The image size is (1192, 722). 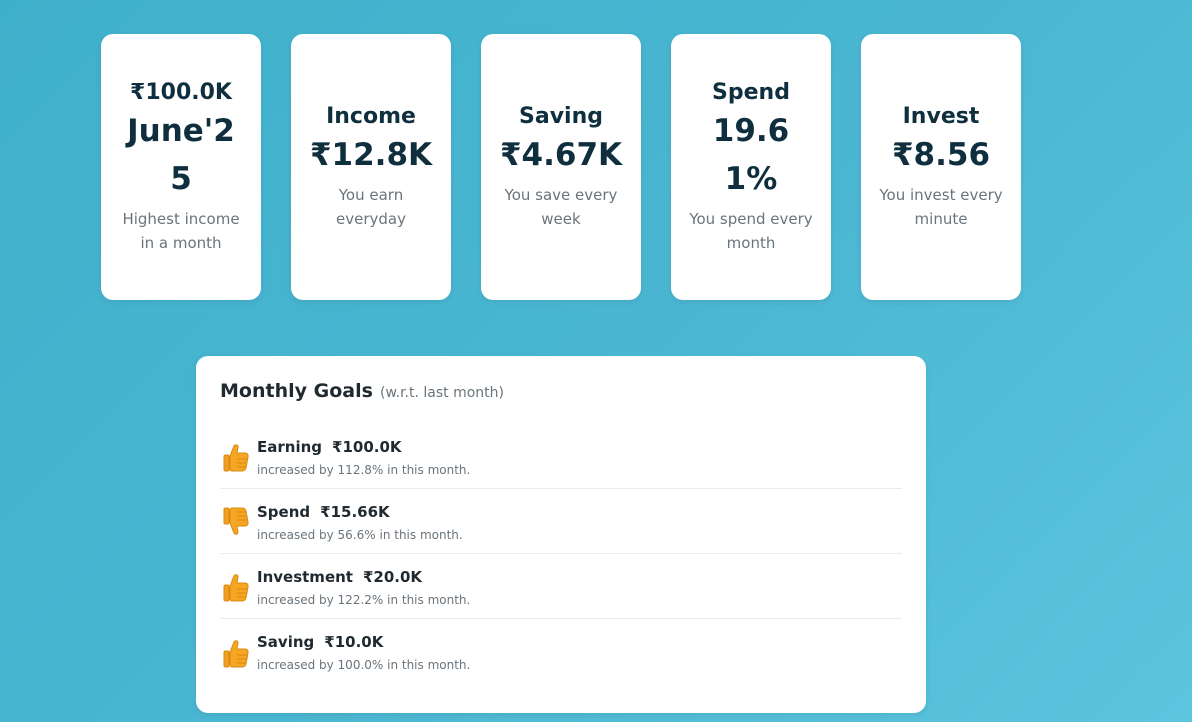 I want to click on invest-card: Invest ₹8.56 You invest every minute, so click(x=941, y=167).